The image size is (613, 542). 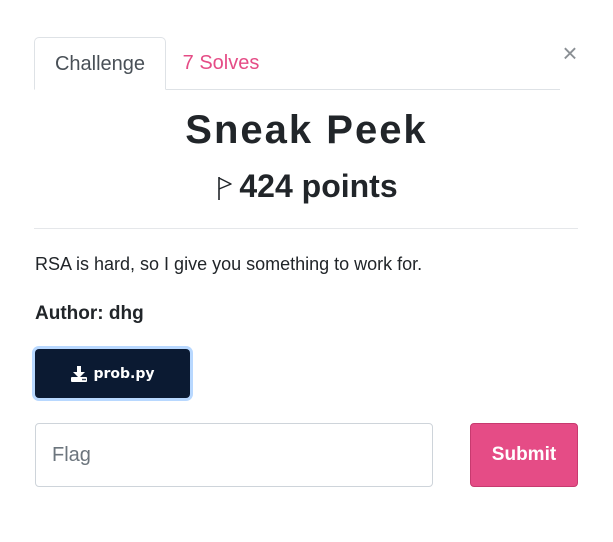 I want to click on tab-challenge: Challenge, so click(x=100, y=63).